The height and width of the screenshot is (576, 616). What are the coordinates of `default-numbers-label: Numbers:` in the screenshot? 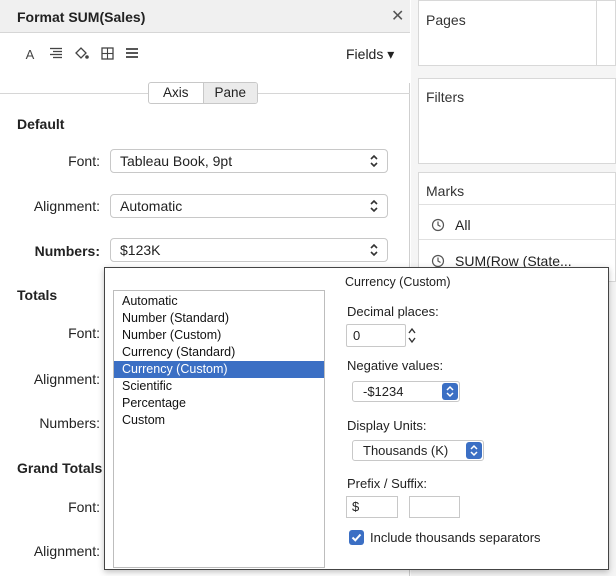 It's located at (67, 251).